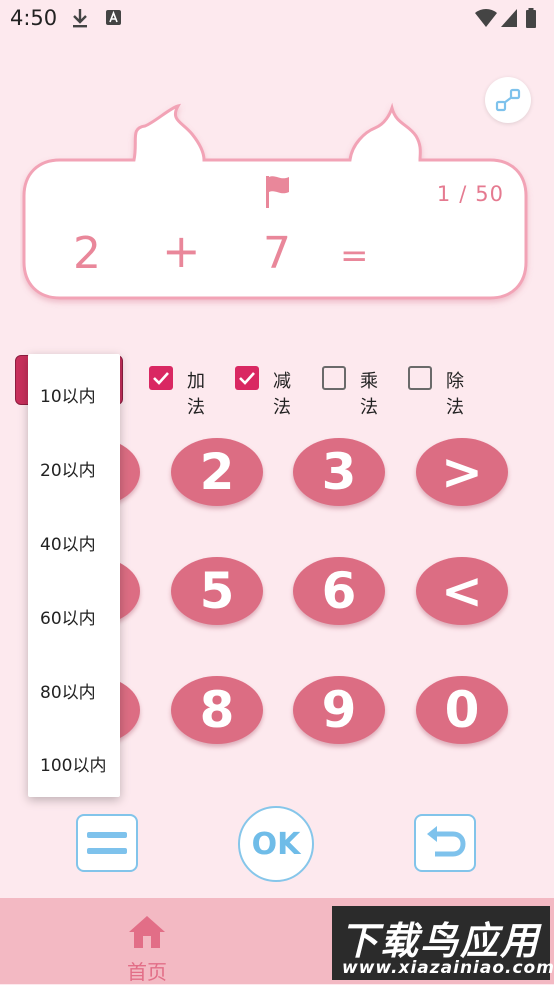 The image size is (554, 985). I want to click on progress-indicator: 1 / 50, so click(470, 194).